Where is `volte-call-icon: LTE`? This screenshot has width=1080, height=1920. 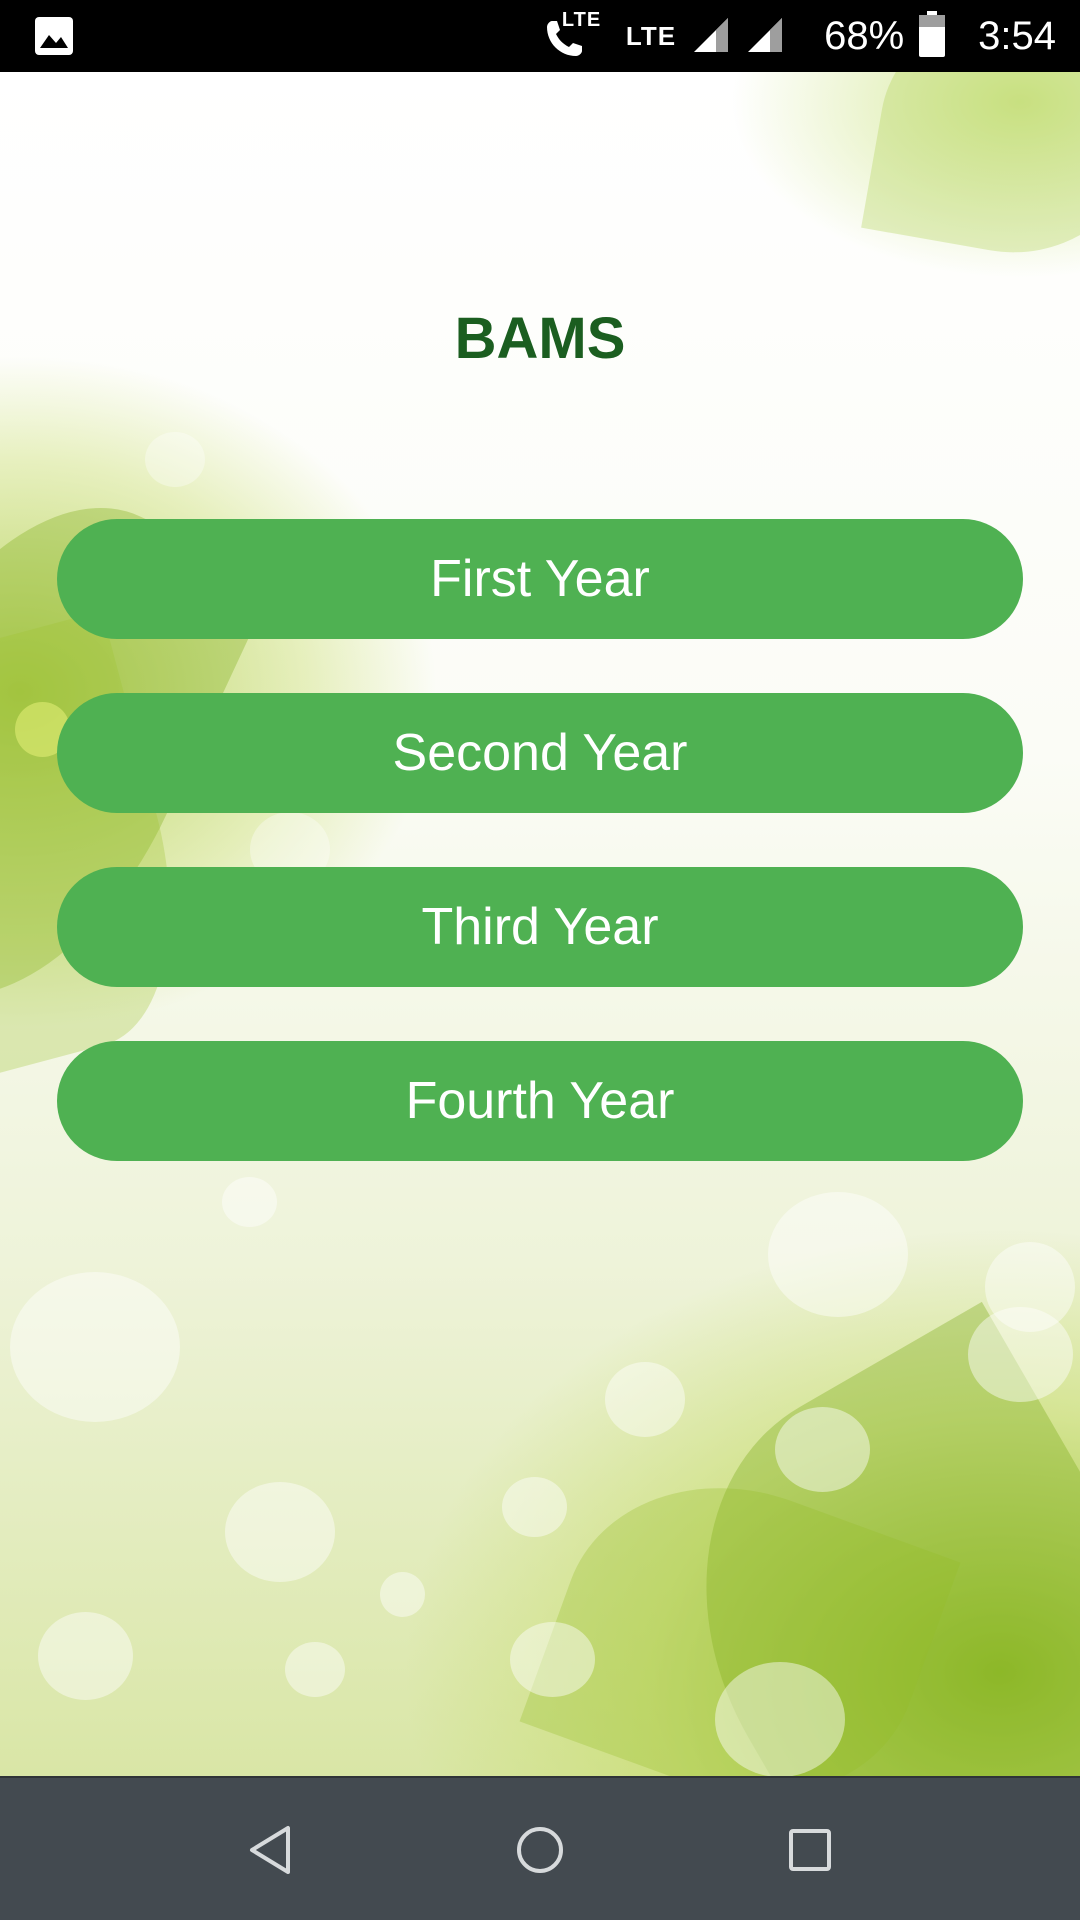 volte-call-icon: LTE is located at coordinates (572, 35).